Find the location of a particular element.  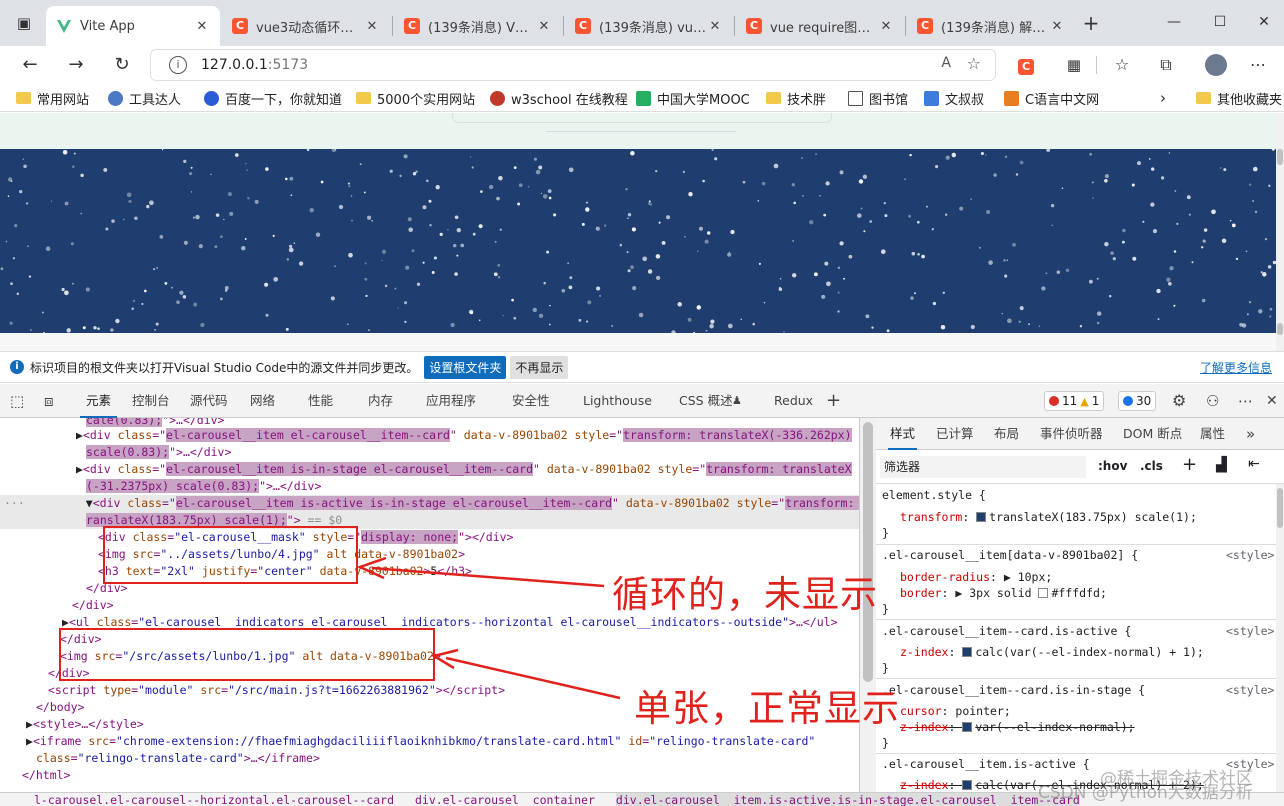

tab-application: 应用程序 is located at coordinates (451, 401).